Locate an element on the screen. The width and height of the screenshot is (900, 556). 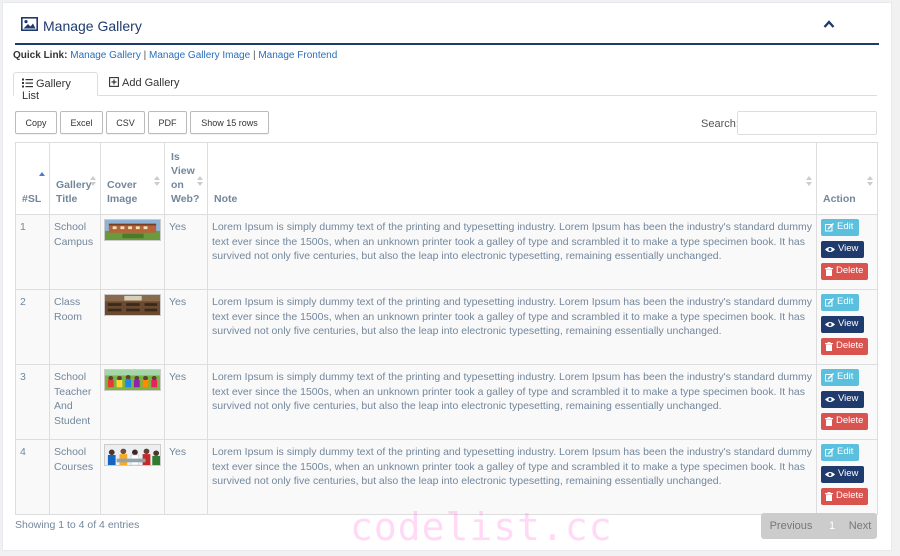
search-label: Search: is located at coordinates (720, 124).